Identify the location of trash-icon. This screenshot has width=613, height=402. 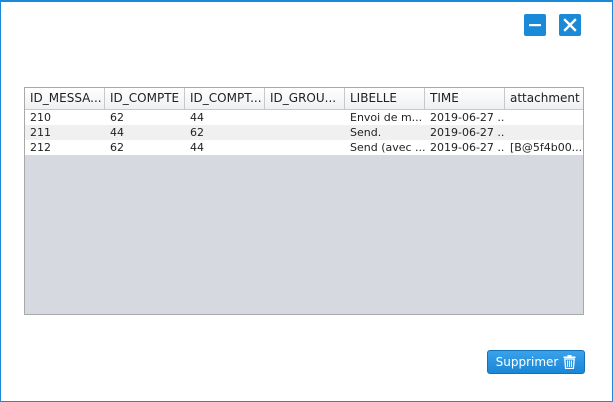
(569, 362).